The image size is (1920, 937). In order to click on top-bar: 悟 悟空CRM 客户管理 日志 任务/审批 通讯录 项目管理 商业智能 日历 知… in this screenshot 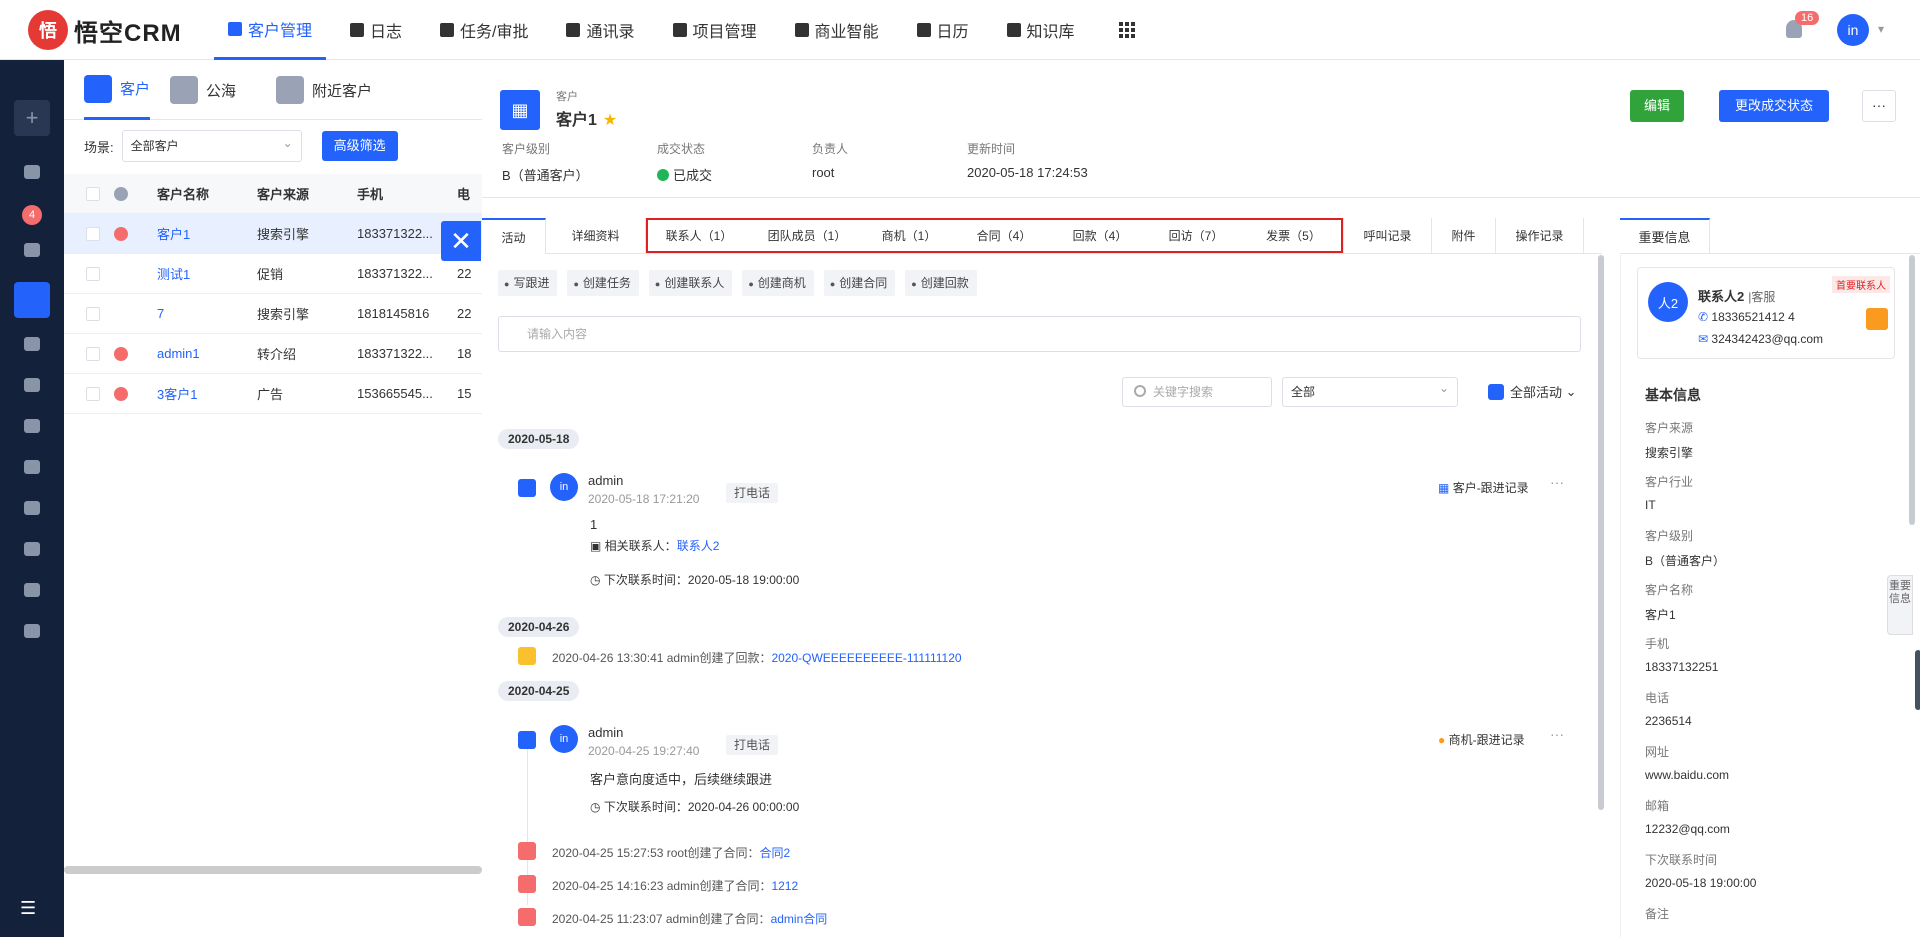, I will do `click(960, 30)`.